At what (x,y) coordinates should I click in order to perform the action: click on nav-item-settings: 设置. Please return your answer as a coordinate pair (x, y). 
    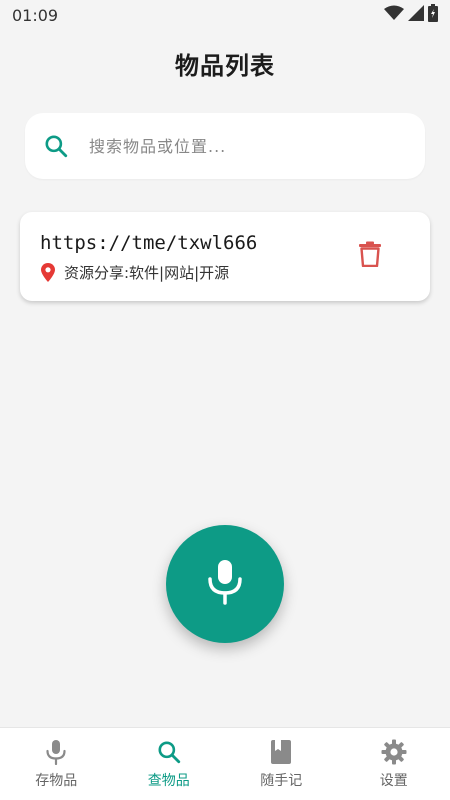
    Looking at the image, I should click on (394, 764).